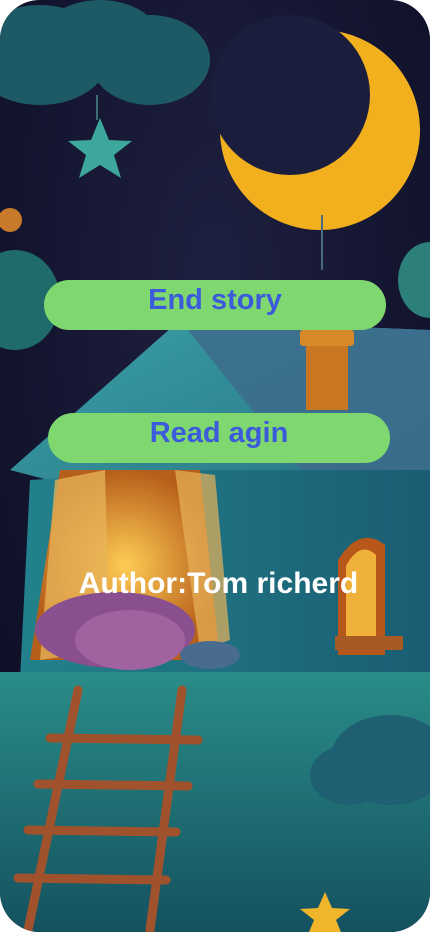 This screenshot has width=430, height=932. Describe the element at coordinates (215, 305) in the screenshot. I see `end-story-button: End story` at that location.